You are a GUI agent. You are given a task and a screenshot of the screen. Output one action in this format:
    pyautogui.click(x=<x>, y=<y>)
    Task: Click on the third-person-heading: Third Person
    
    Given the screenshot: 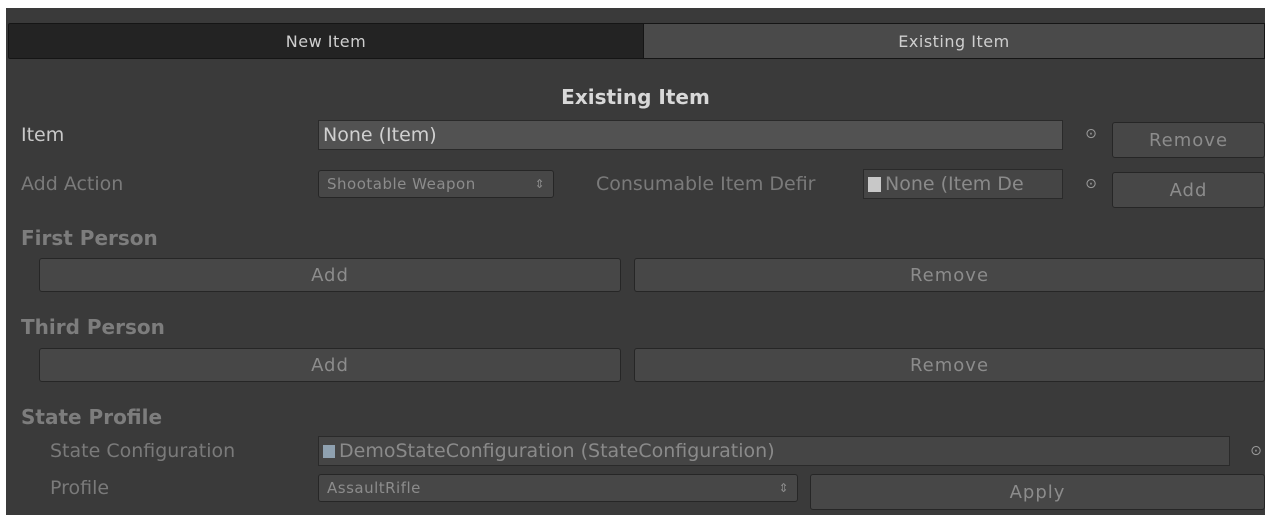 What is the action you would take?
    pyautogui.click(x=93, y=327)
    